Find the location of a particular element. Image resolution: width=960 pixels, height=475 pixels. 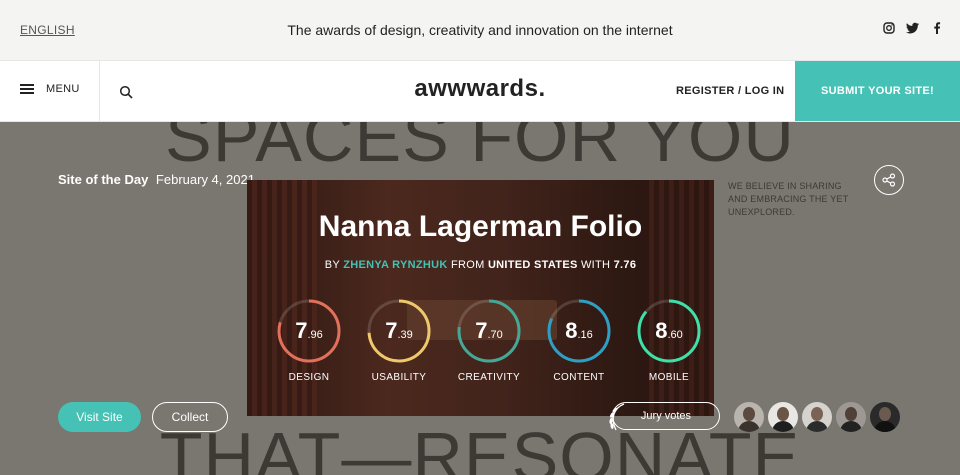

submit-site-button: SUBMIT YOUR SITE! is located at coordinates (877, 91).